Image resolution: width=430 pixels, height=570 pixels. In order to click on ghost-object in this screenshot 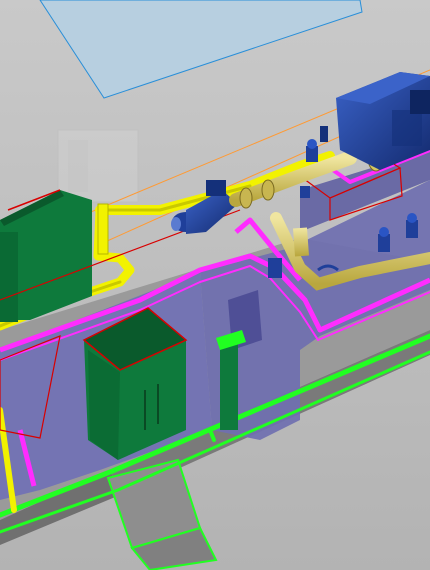, I will do `click(98, 166)`.